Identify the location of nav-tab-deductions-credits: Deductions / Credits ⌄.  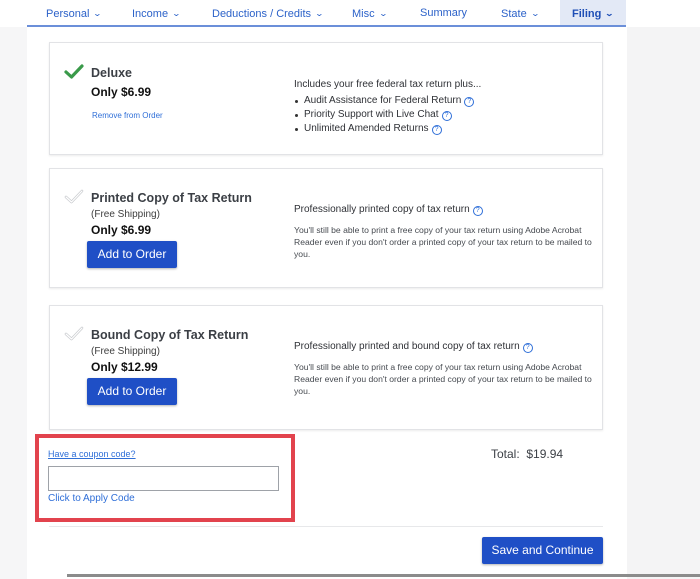
(268, 12).